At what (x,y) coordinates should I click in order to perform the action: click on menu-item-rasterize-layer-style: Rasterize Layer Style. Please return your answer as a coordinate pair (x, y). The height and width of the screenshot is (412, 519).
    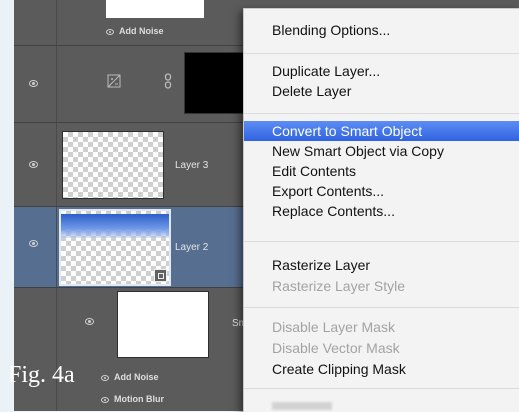
    Looking at the image, I should click on (339, 286).